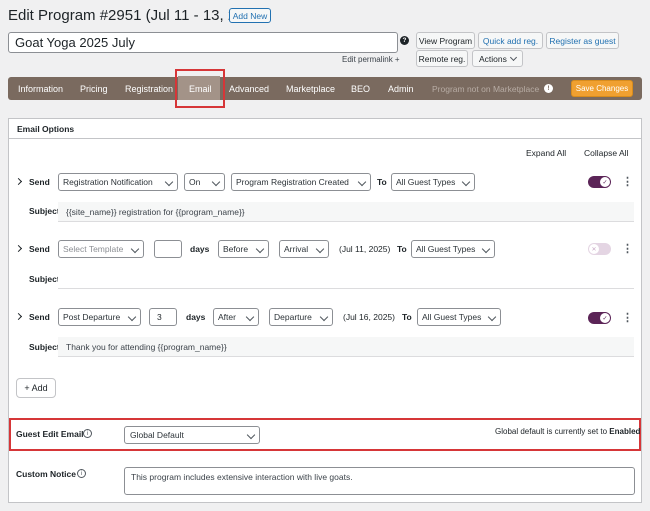 This screenshot has height=511, width=650. Describe the element at coordinates (292, 182) in the screenshot. I see `trigger-value: Program Registration Created` at that location.